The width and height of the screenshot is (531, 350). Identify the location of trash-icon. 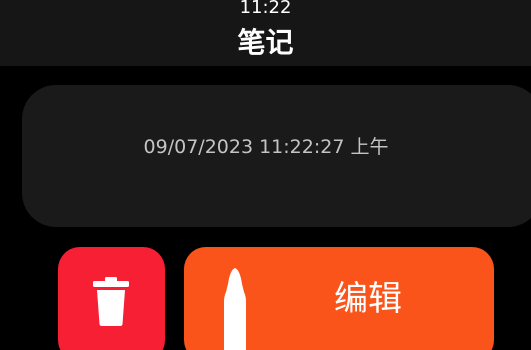
(111, 301).